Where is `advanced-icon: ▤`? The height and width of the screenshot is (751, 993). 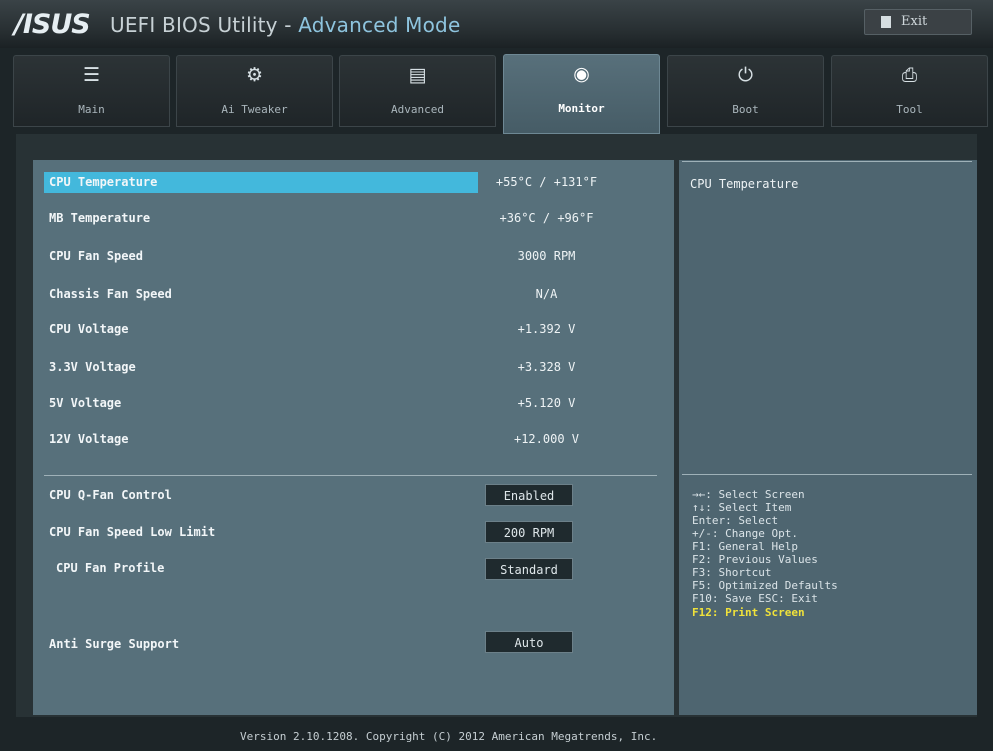 advanced-icon: ▤ is located at coordinates (417, 75).